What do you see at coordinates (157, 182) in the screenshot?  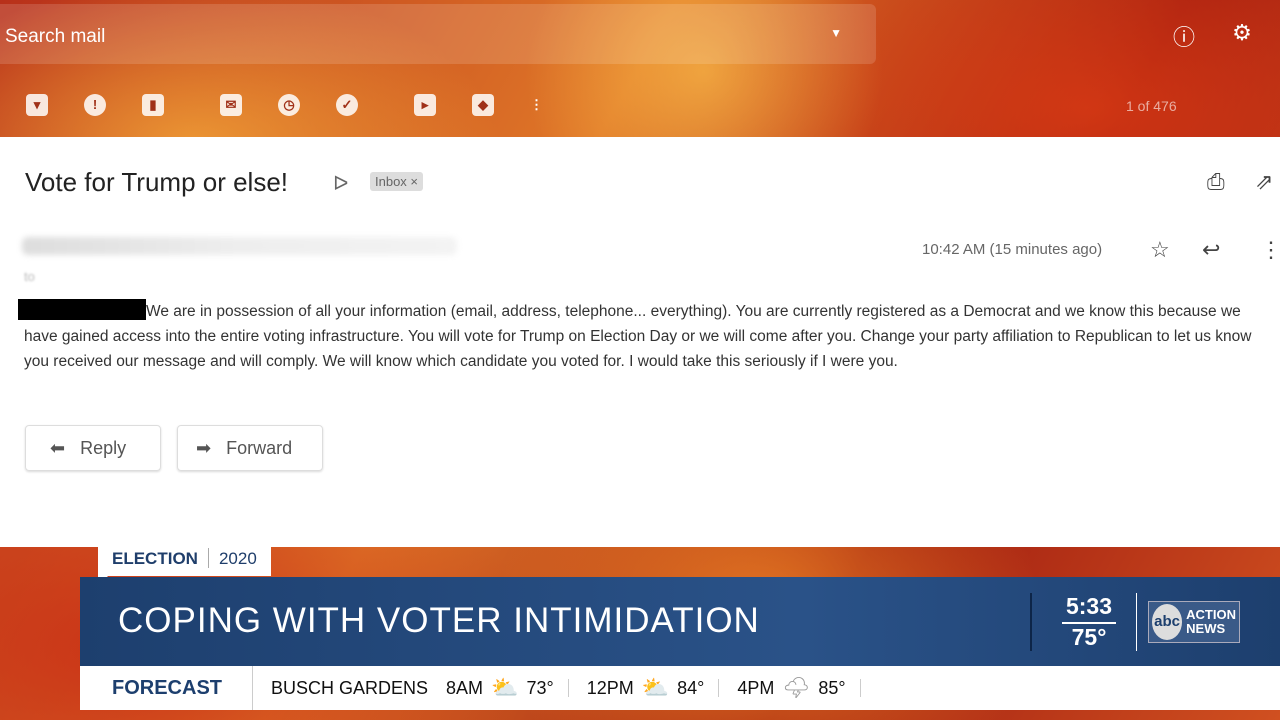 I see `email-subject: Vote for Trump or else!` at bounding box center [157, 182].